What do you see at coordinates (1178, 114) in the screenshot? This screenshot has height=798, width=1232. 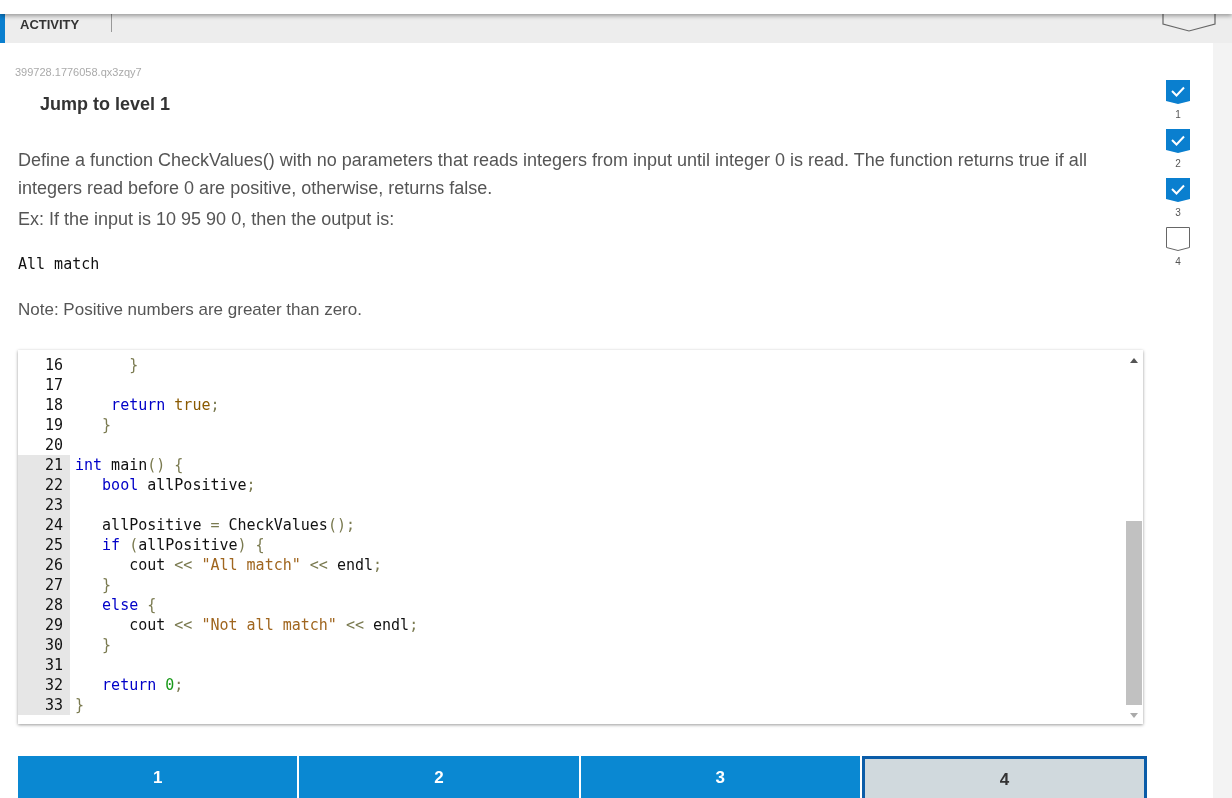 I see `level-number: 1` at bounding box center [1178, 114].